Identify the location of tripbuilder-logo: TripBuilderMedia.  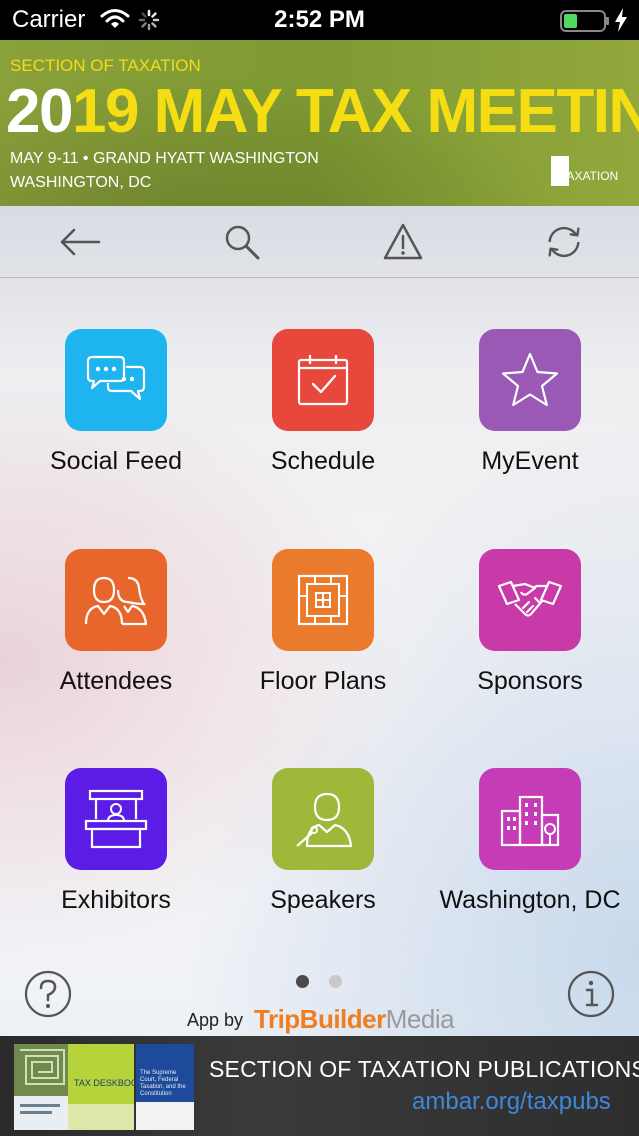
(354, 1019).